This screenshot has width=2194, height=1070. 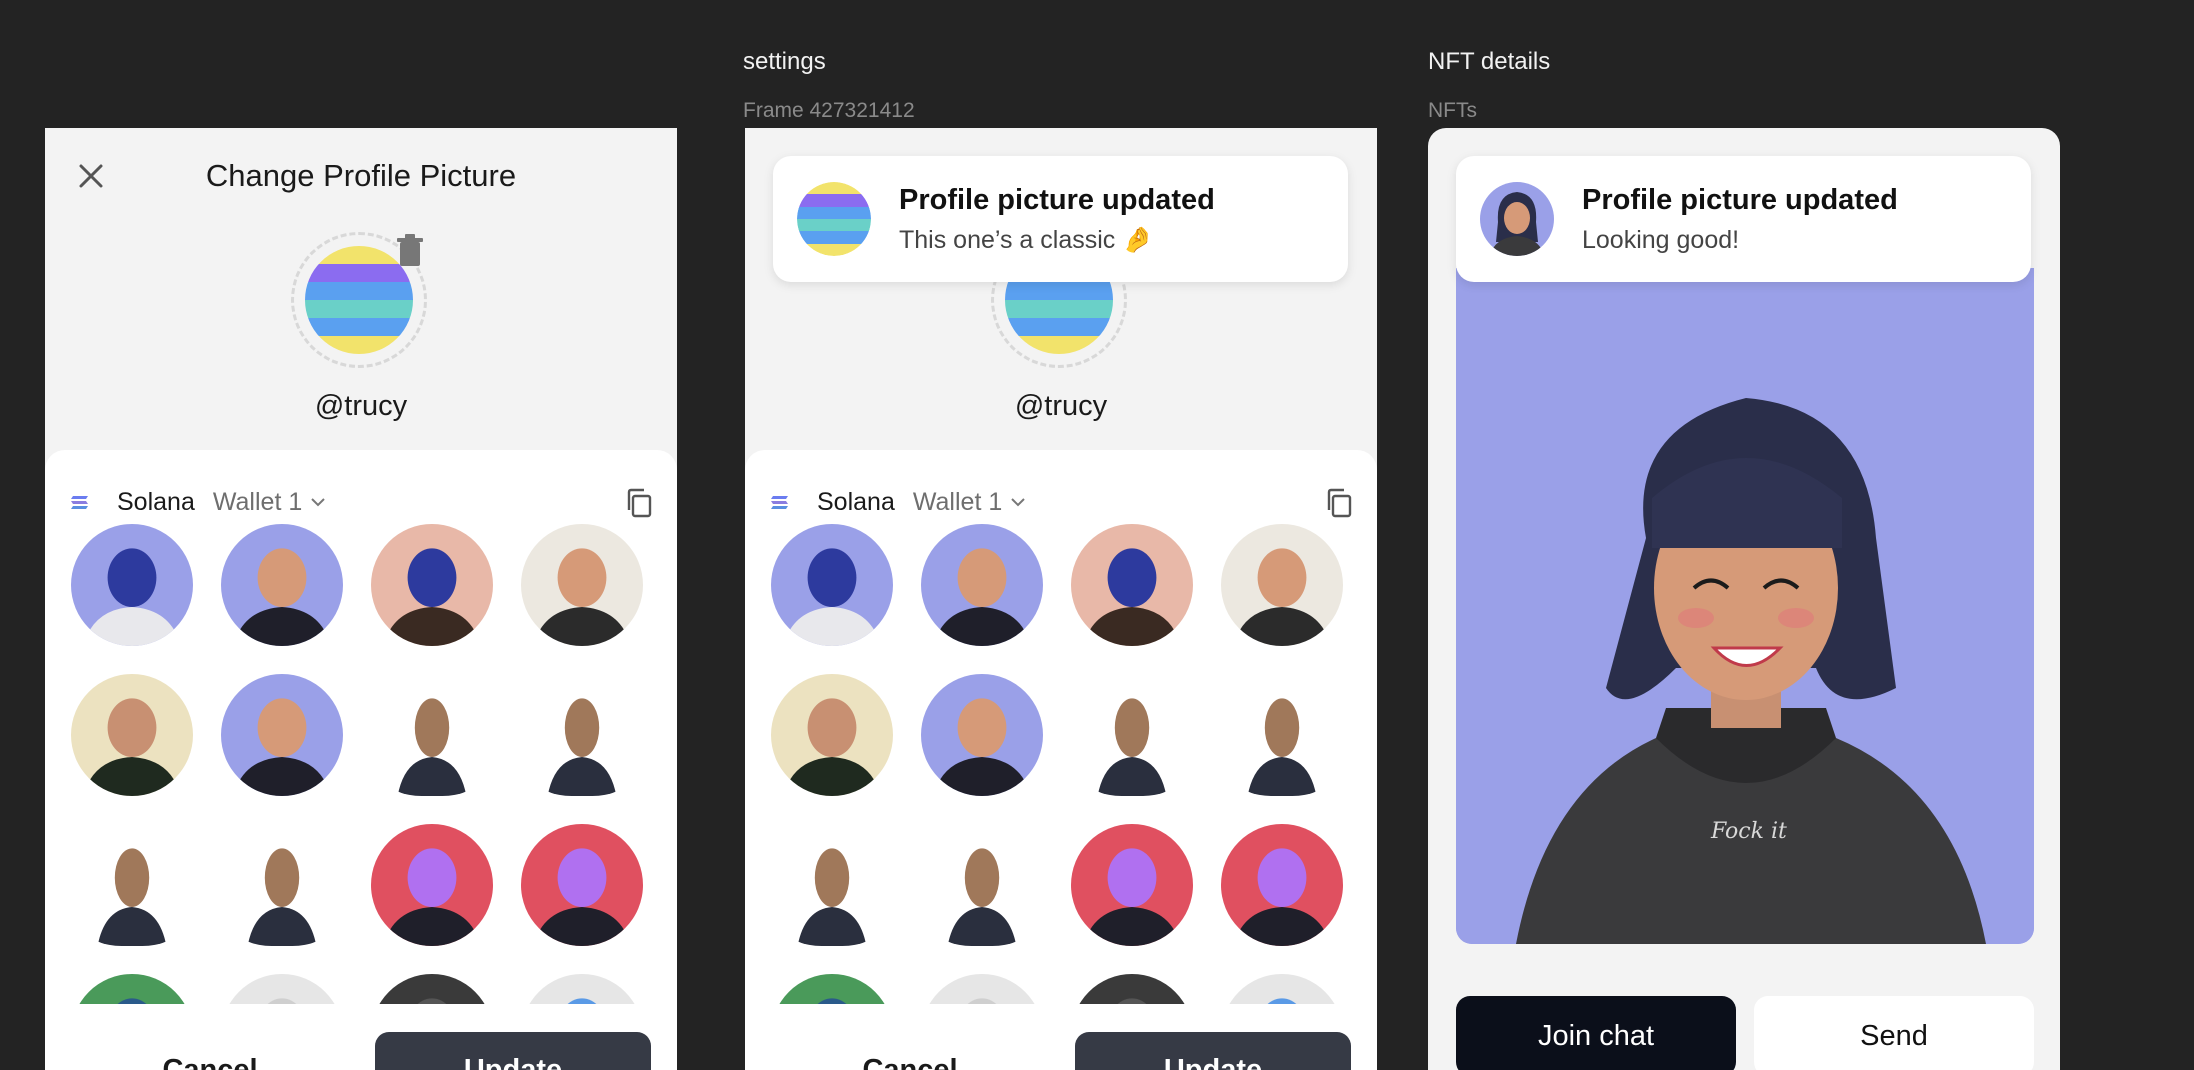 I want to click on wallet-name: Wallet 1, so click(x=257, y=501).